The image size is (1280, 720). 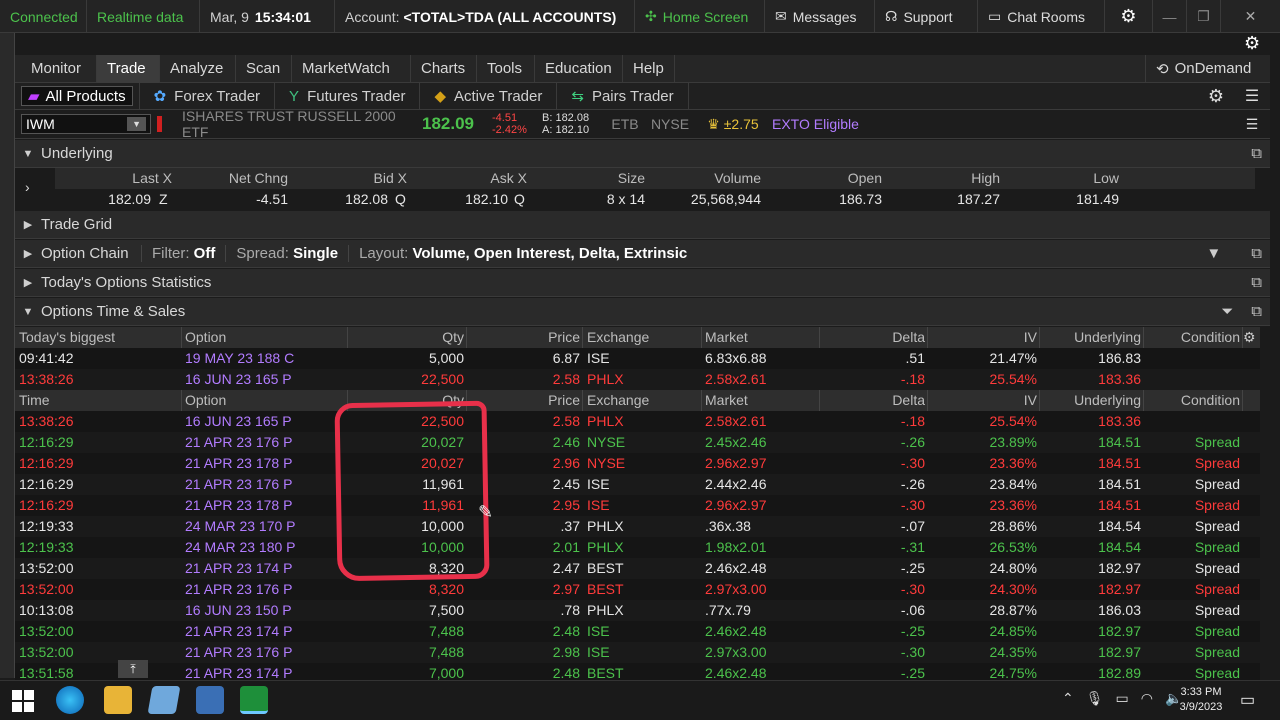 What do you see at coordinates (642, 283) in the screenshot?
I see `options-stats-header: ▶ Today's Options Statistics ⧉` at bounding box center [642, 283].